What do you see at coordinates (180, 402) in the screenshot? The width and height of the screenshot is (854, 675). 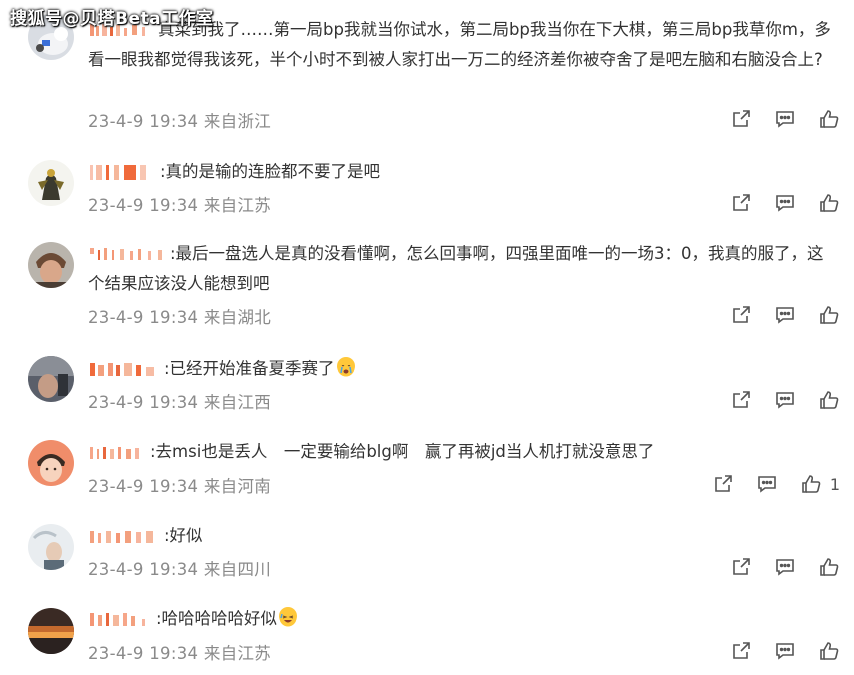 I see `comment-meta: 23-4-9 19:34 来自江西` at bounding box center [180, 402].